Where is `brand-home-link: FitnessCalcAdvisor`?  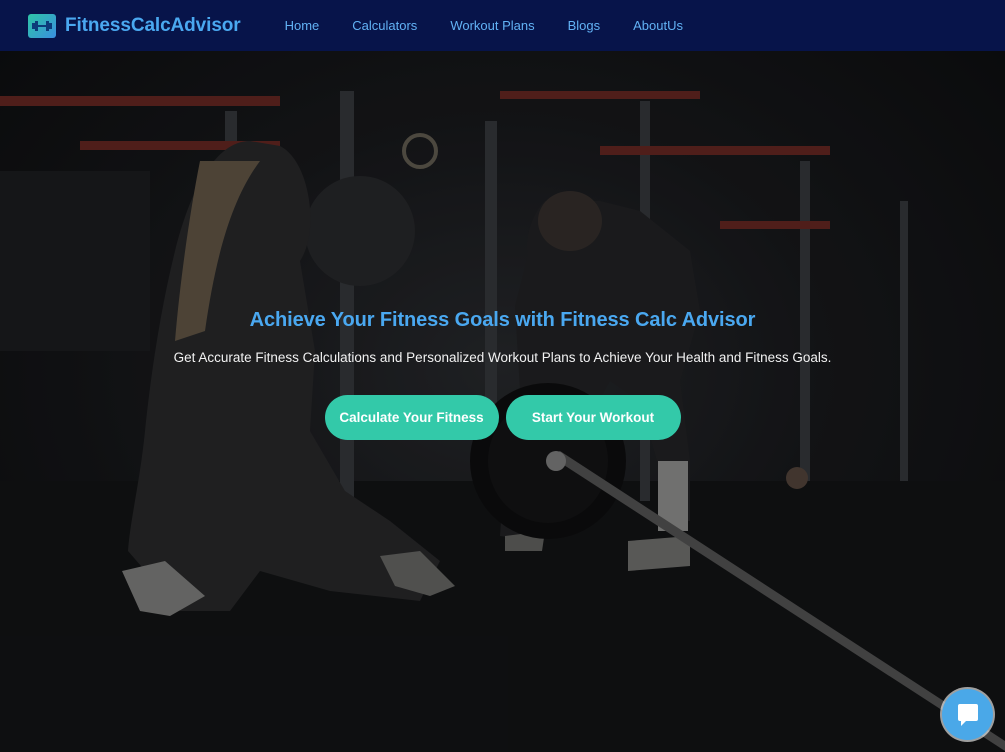
brand-home-link: FitnessCalcAdvisor is located at coordinates (134, 25).